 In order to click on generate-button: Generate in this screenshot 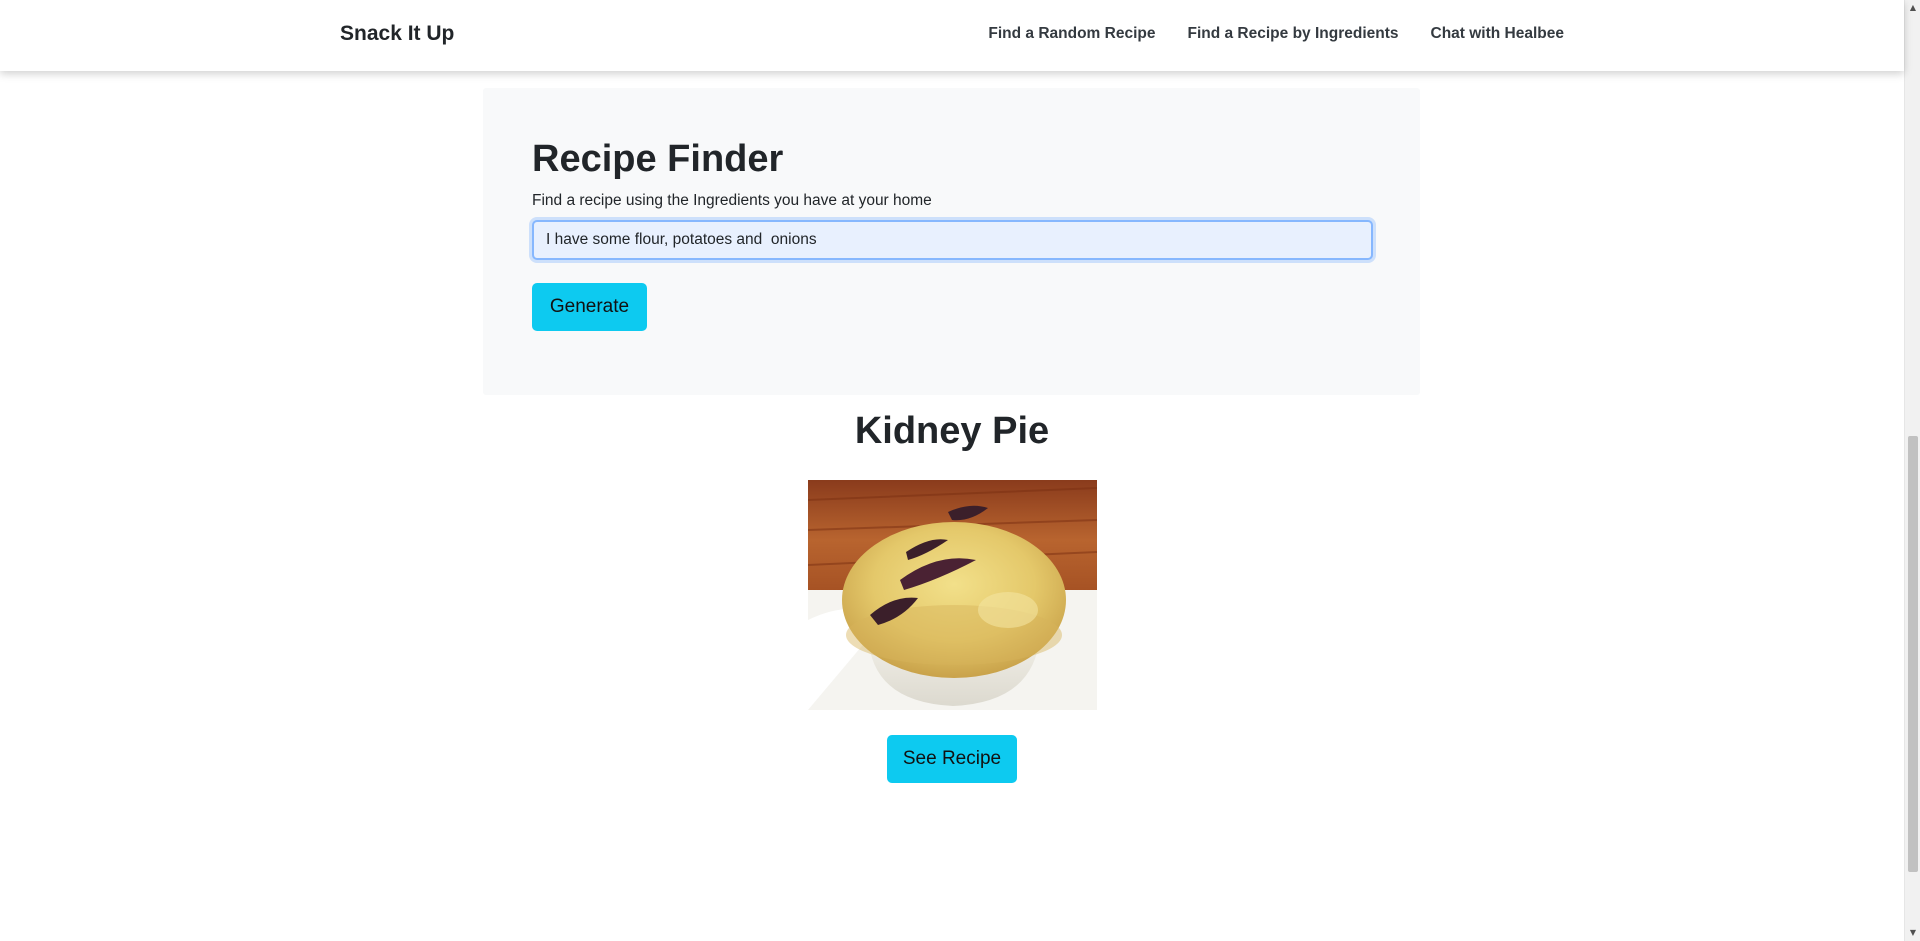, I will do `click(589, 307)`.